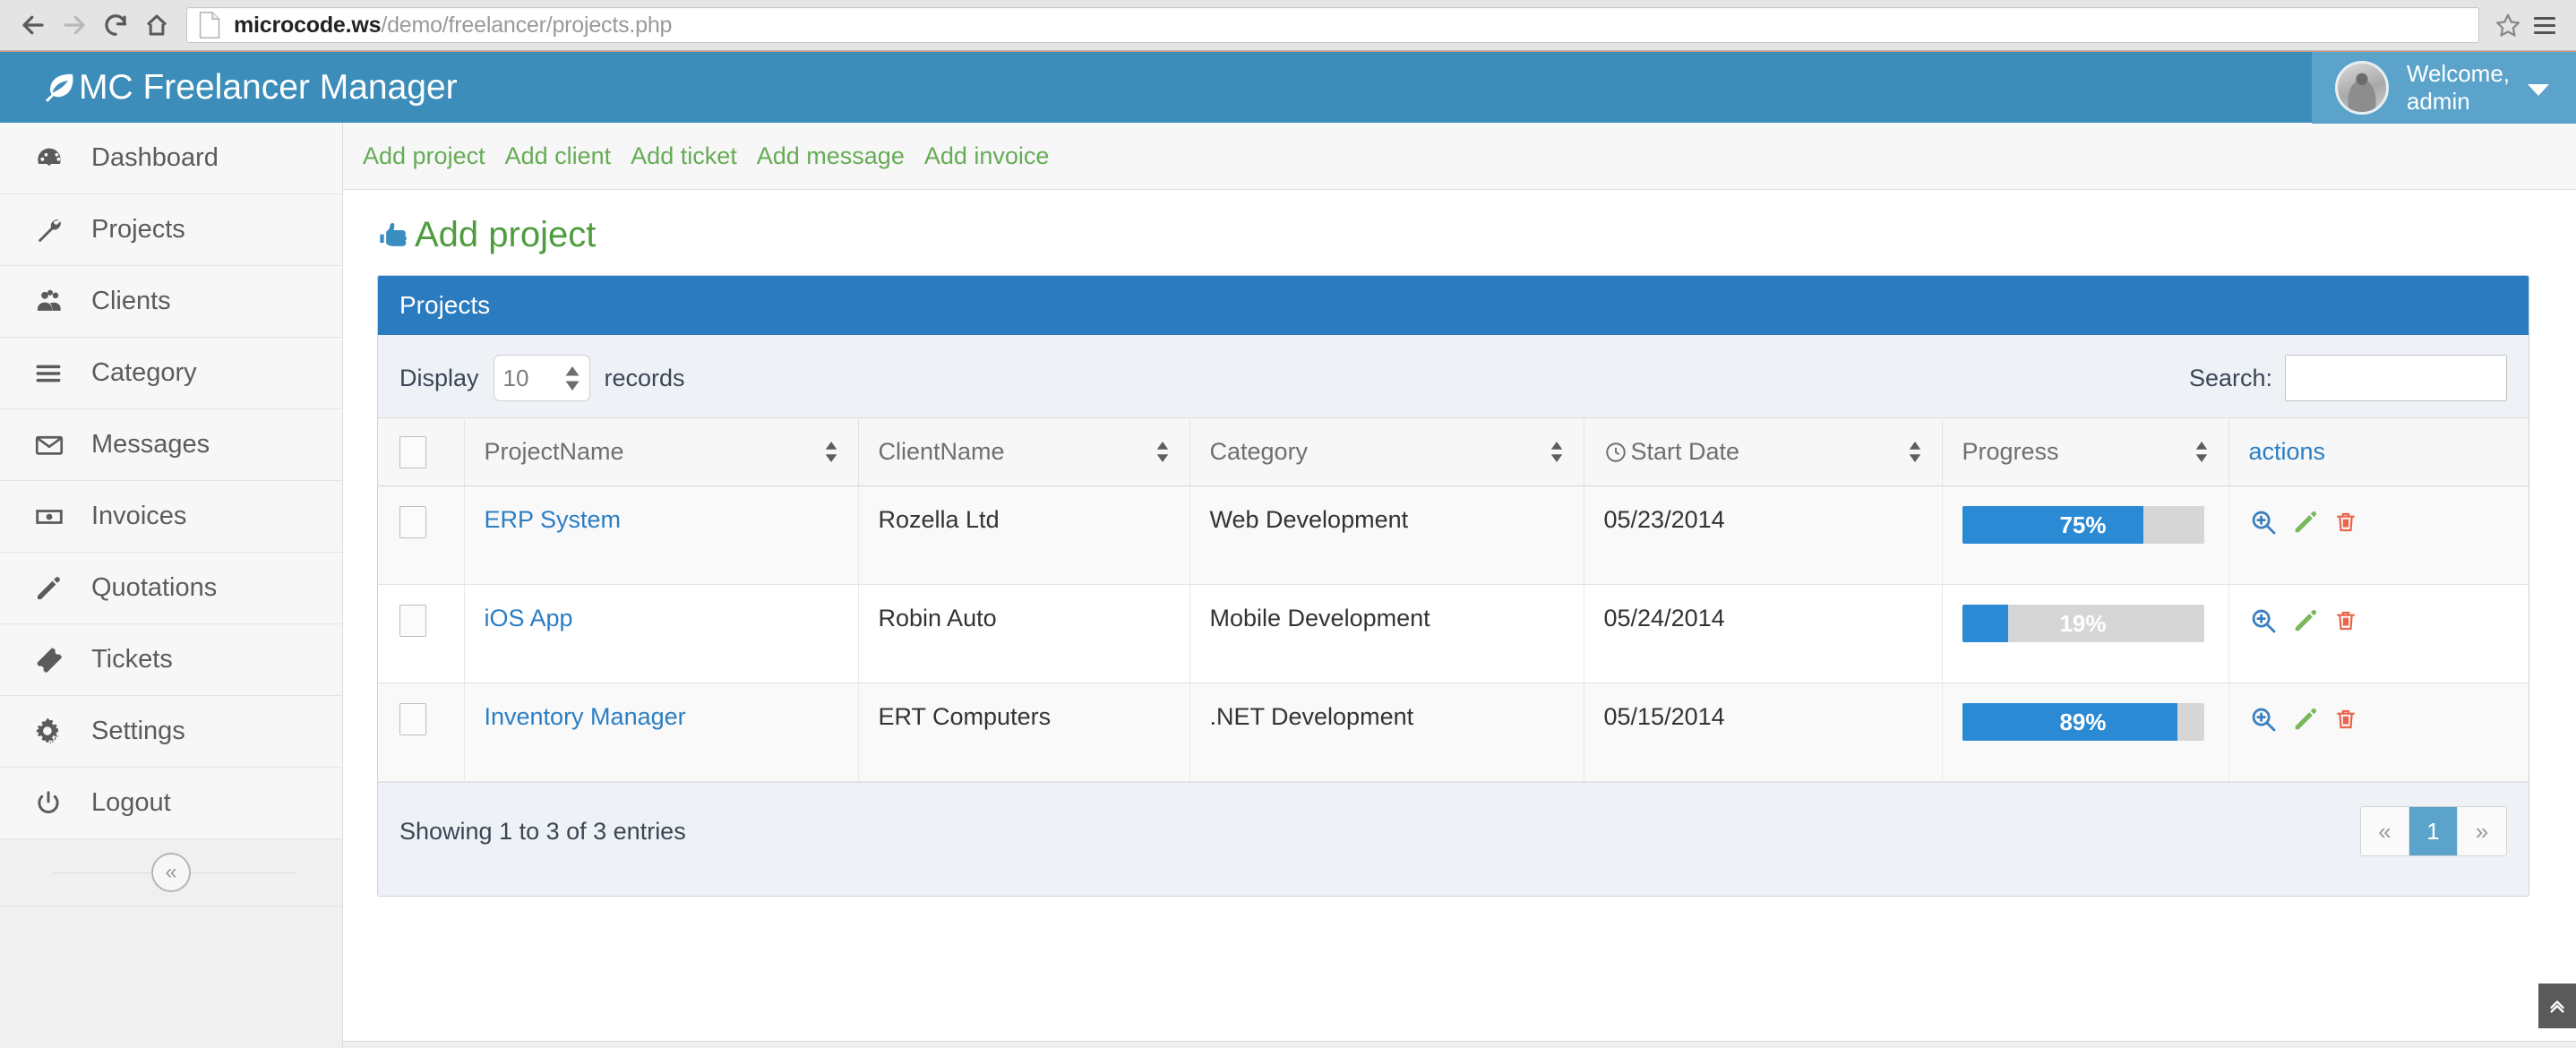 The height and width of the screenshot is (1048, 2576). I want to click on sidebar-item-tickets: Tickets, so click(171, 660).